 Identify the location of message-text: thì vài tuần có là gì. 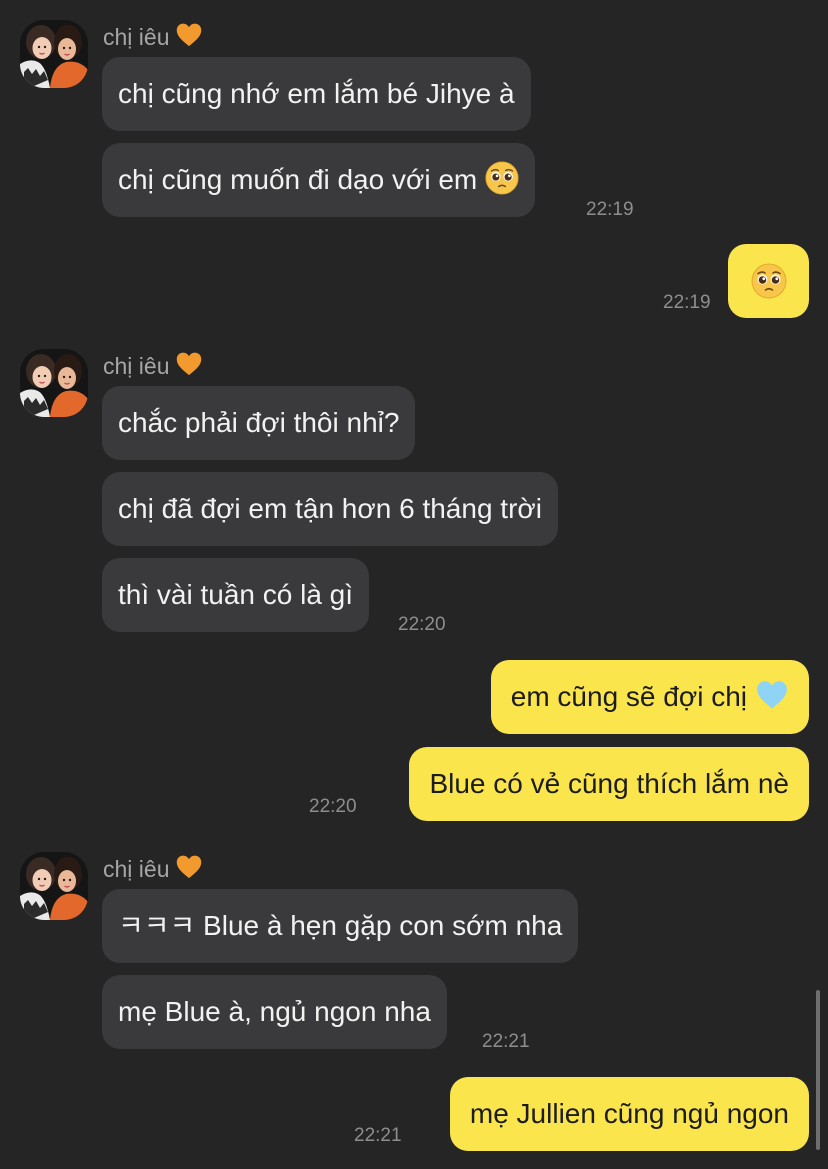
(236, 594).